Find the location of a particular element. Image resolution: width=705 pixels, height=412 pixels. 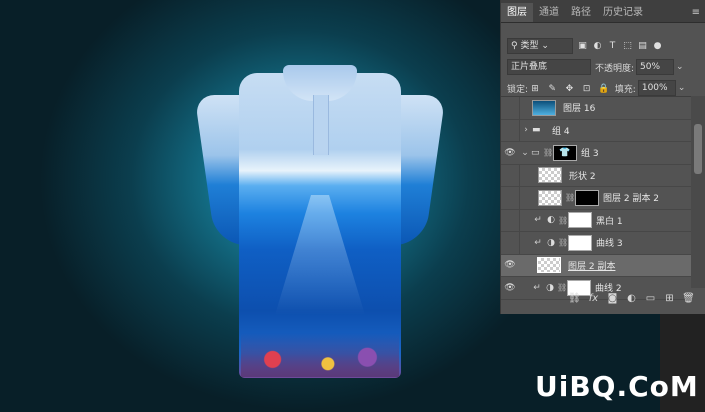

tab-paths: 路径 is located at coordinates (581, 12).